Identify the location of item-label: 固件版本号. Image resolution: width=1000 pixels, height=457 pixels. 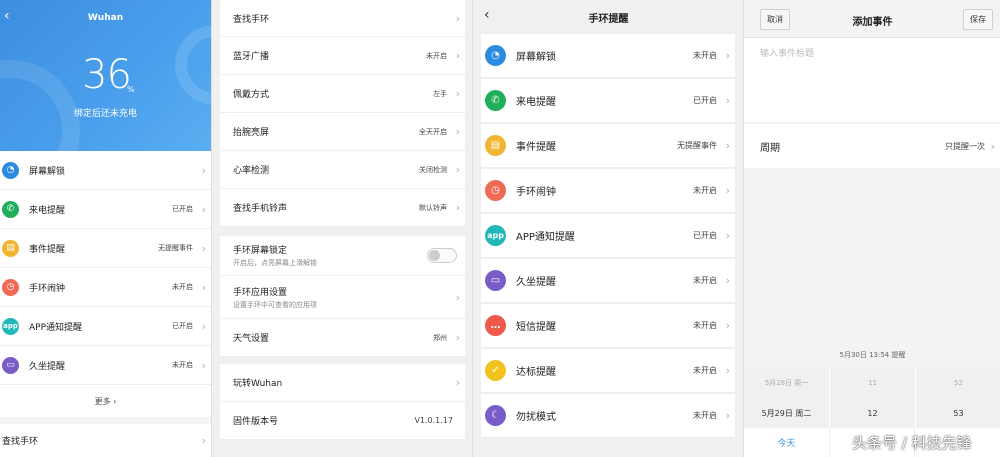
(256, 422).